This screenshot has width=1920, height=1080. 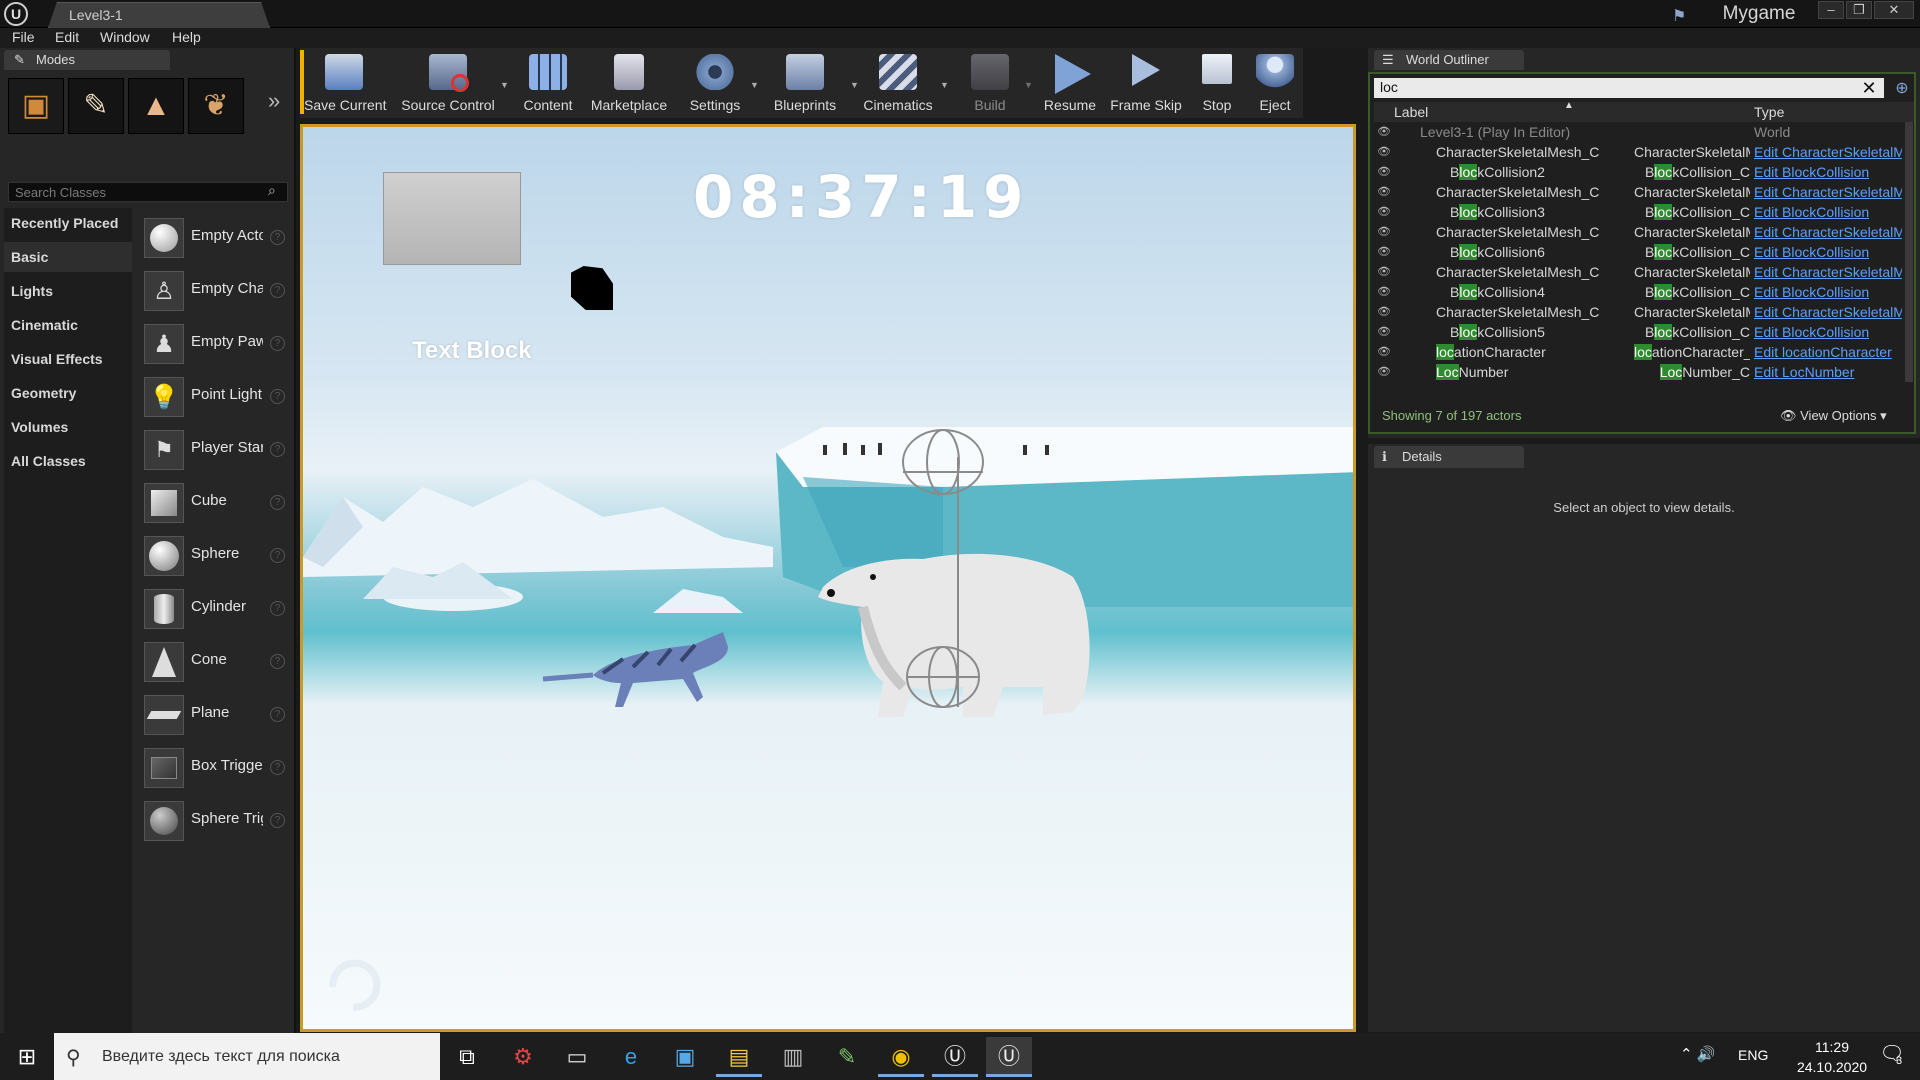 I want to click on class-item: Plane?, so click(x=214, y=717).